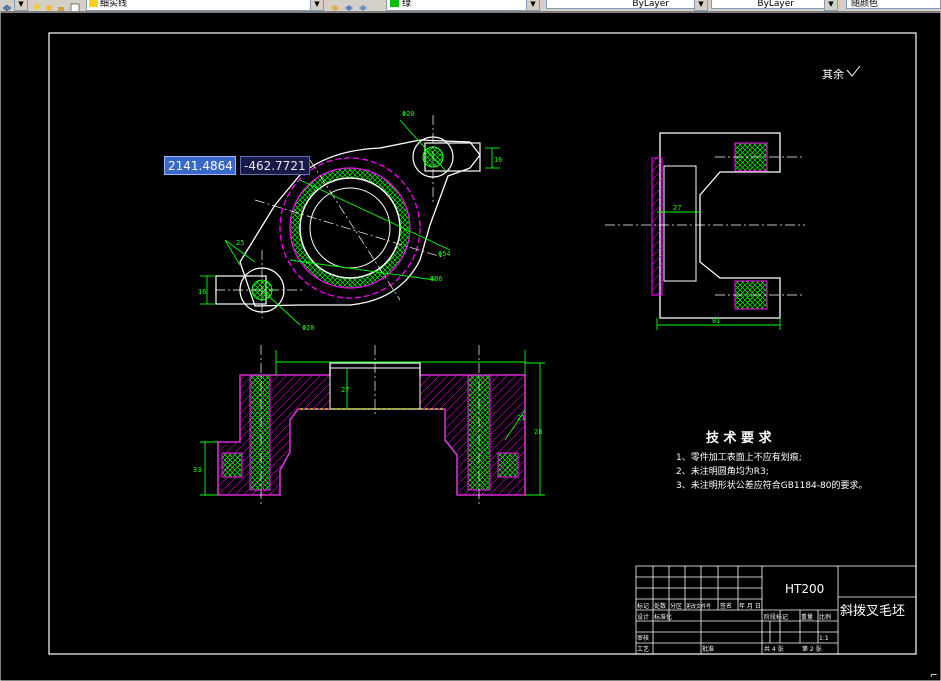 This screenshot has height=681, width=941. What do you see at coordinates (853, 71) in the screenshot?
I see `roughness-symbol-icon` at bounding box center [853, 71].